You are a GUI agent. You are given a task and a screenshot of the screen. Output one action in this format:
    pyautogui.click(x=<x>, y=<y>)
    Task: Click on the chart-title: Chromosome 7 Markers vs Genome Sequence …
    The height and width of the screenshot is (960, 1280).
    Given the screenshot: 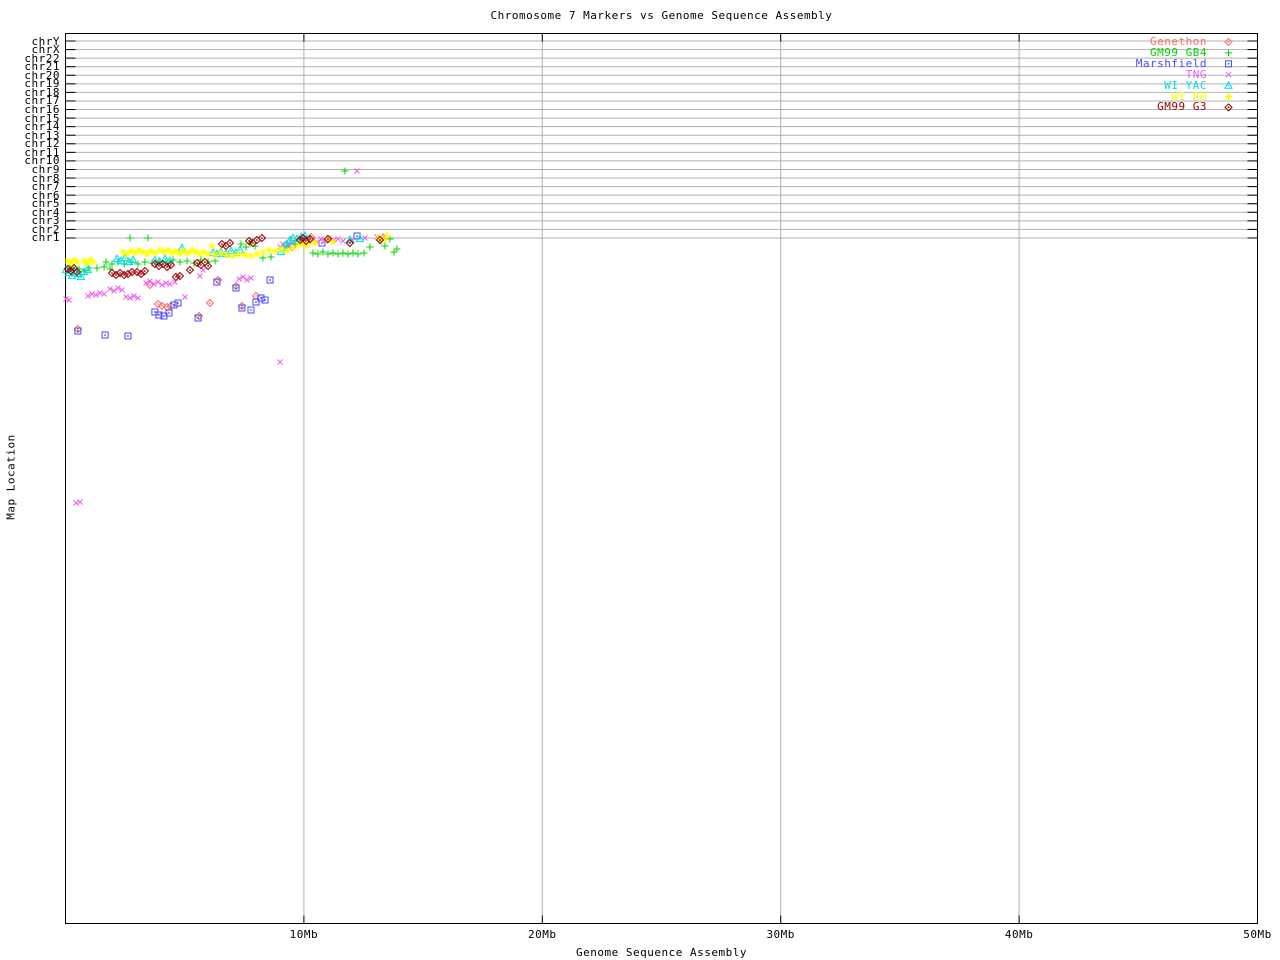 What is the action you would take?
    pyautogui.click(x=661, y=15)
    